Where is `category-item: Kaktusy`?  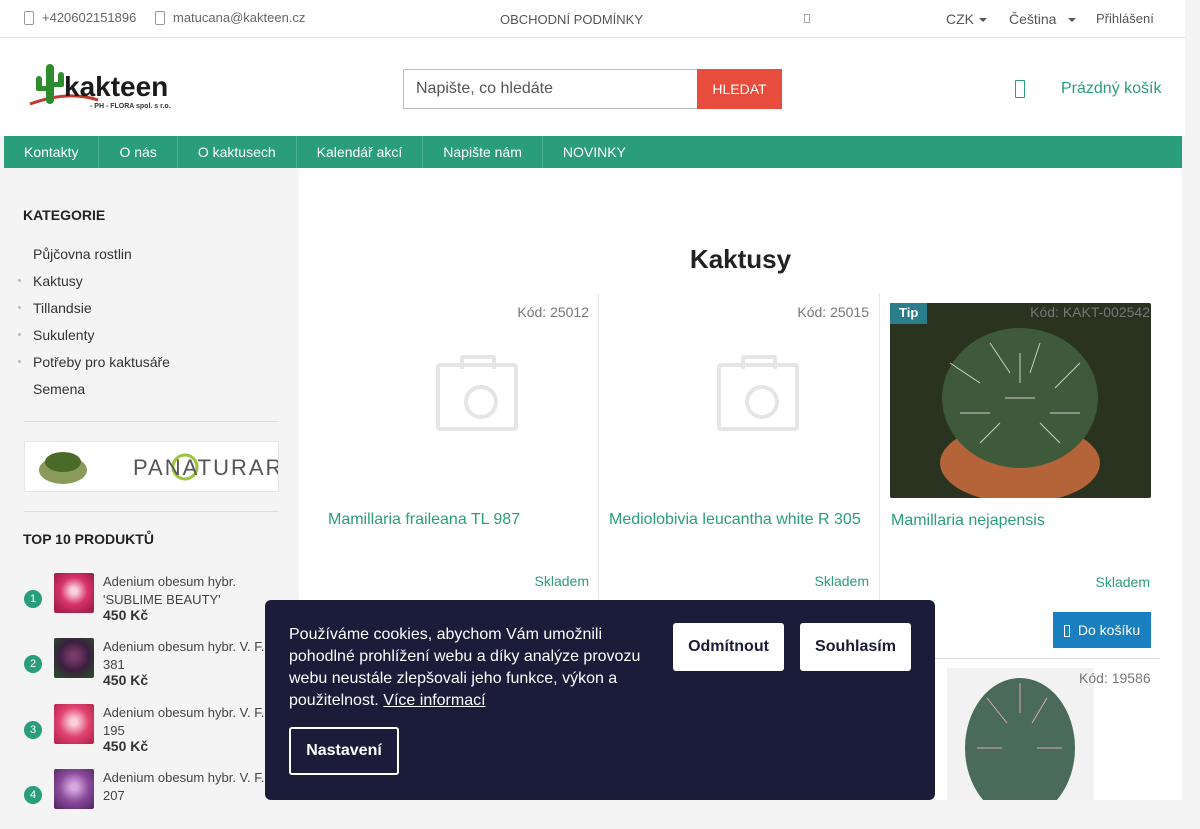
category-item: Kaktusy is located at coordinates (148, 284).